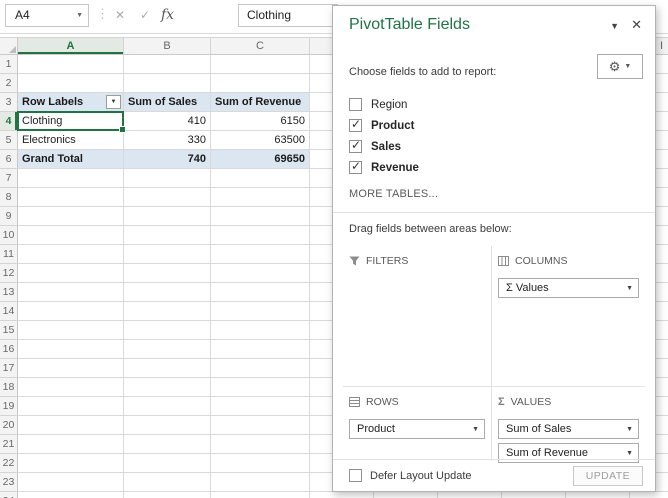  Describe the element at coordinates (71, 349) in the screenshot. I see `cell-A16` at that location.